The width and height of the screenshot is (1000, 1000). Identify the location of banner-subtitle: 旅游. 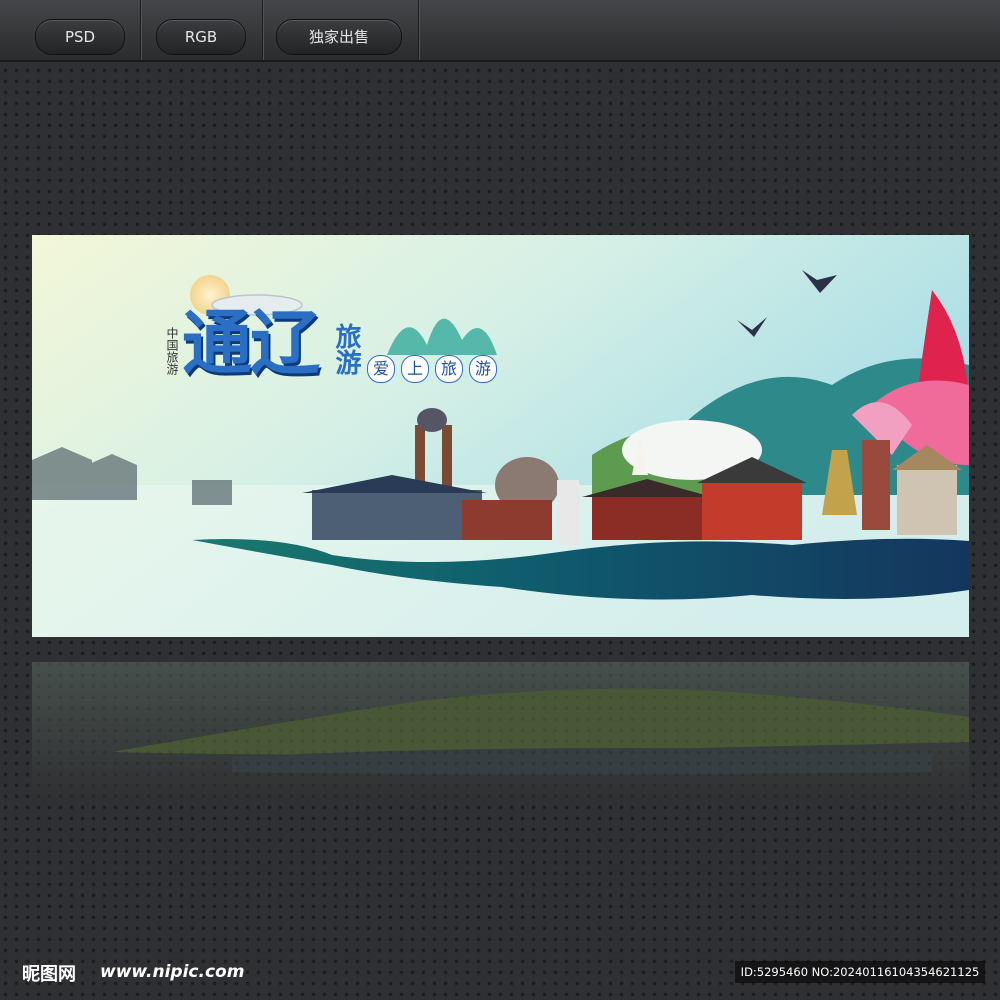
(346, 349).